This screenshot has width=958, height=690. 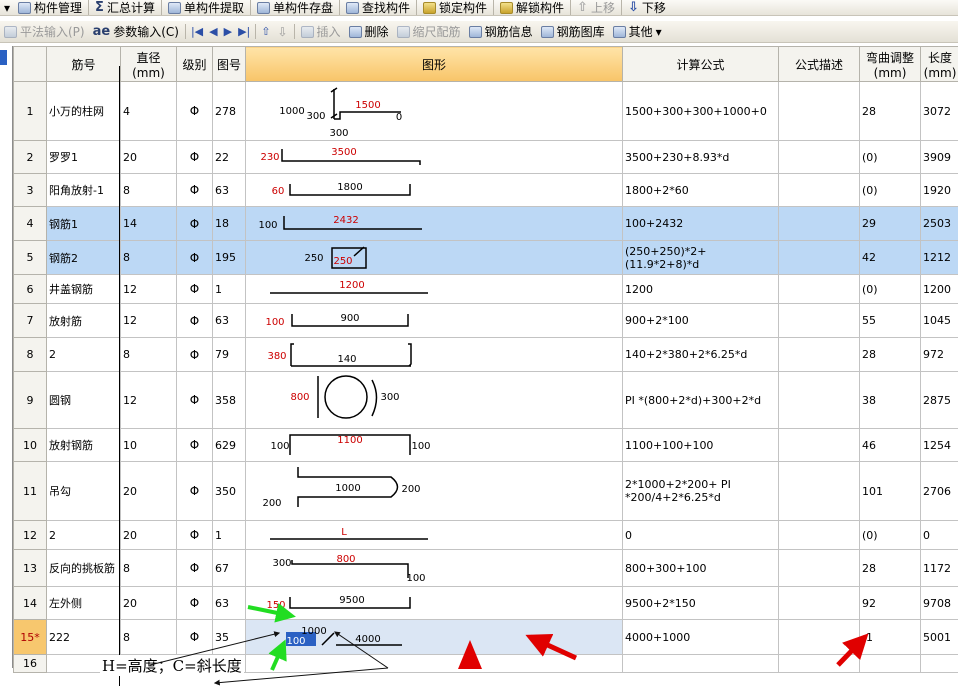 I want to click on figure-number-cell: 35, so click(x=229, y=637).